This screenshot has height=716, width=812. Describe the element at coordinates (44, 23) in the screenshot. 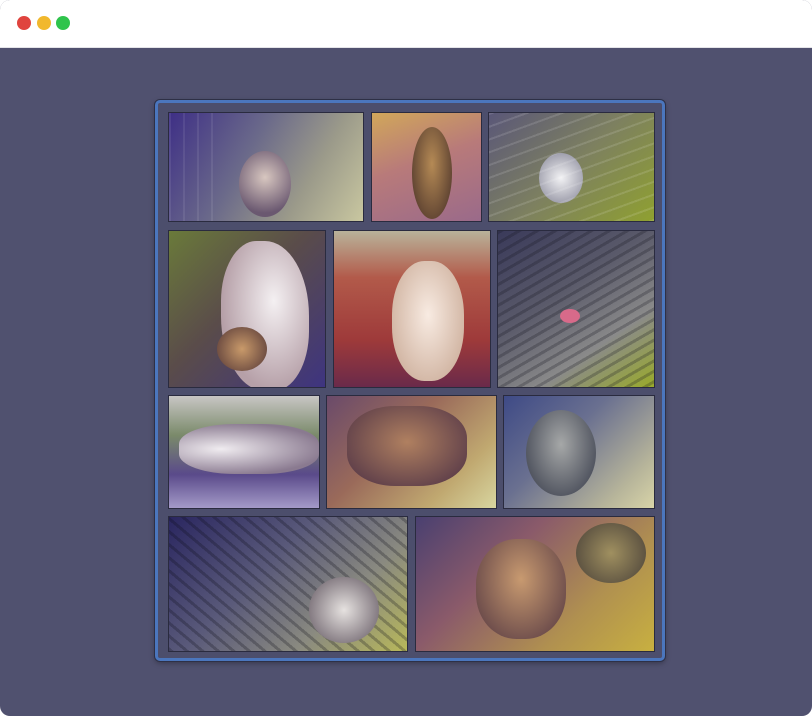

I see `minimize-button` at that location.